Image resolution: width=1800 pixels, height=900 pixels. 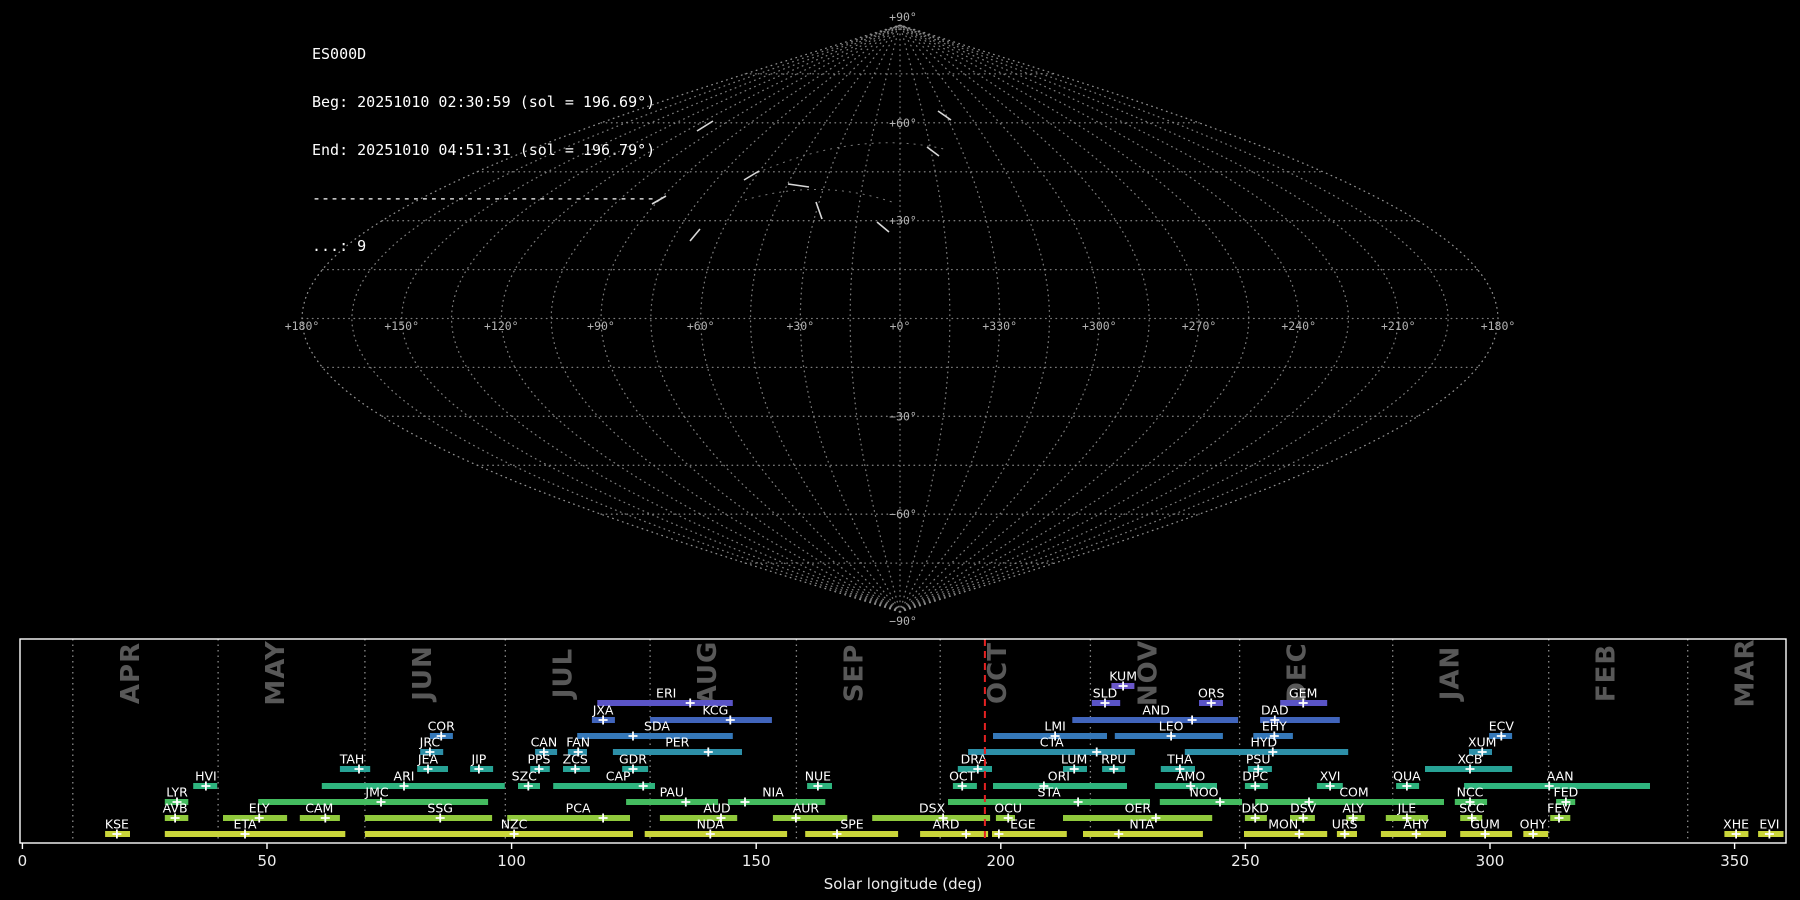 What do you see at coordinates (1171, 726) in the screenshot?
I see `shower-code-LEO: LEO` at bounding box center [1171, 726].